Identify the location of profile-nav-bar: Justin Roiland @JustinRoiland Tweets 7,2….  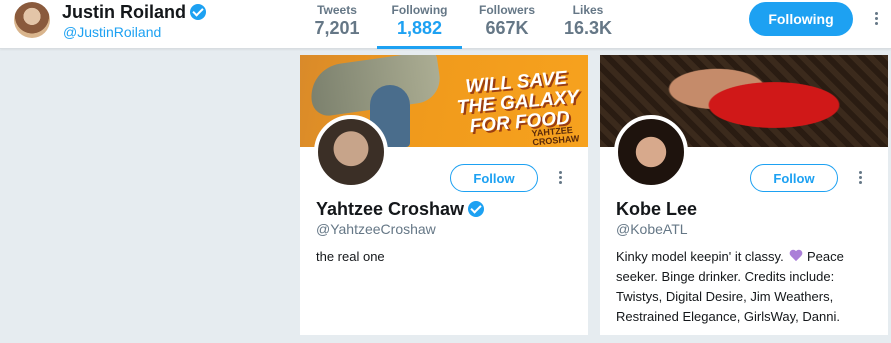
(445, 24).